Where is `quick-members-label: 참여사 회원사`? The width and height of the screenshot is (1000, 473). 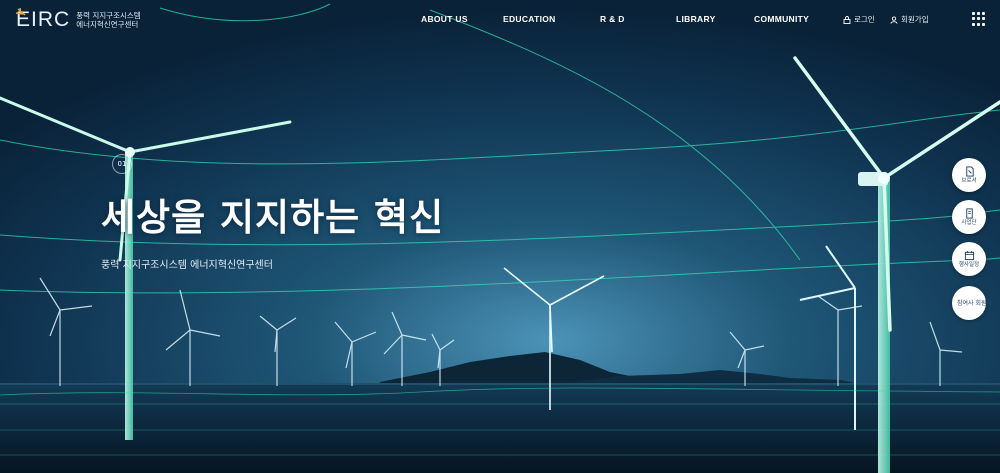 quick-members-label: 참여사 회원사 is located at coordinates (975, 303).